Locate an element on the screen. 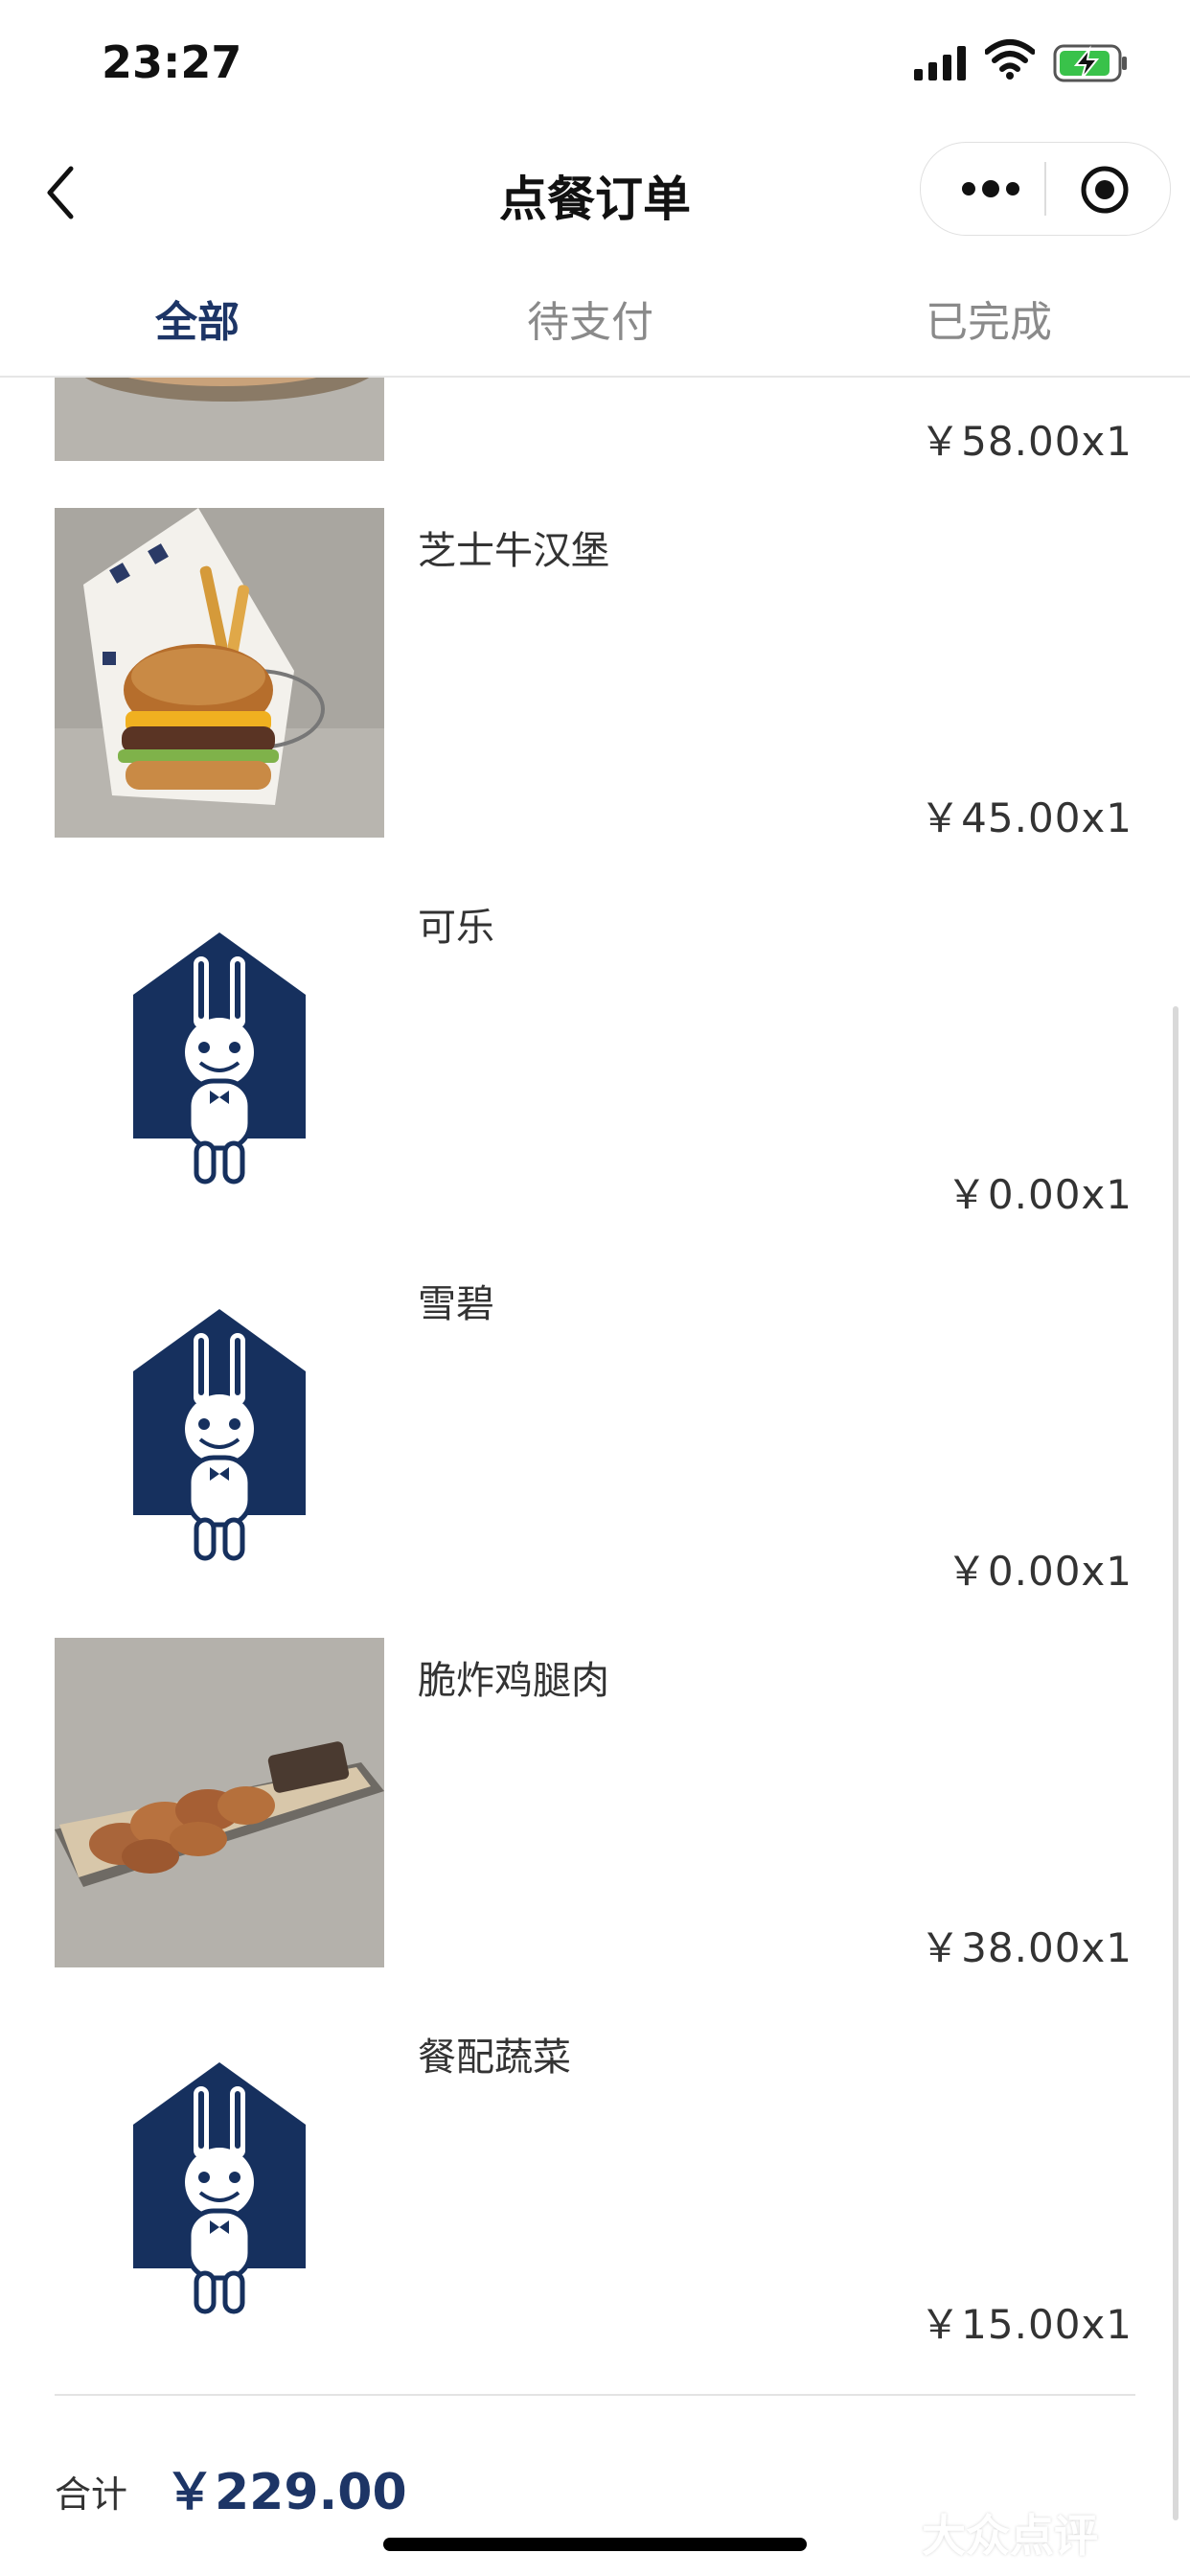 This screenshot has width=1190, height=2576. item-price: ￥38.00x1 is located at coordinates (1027, 1947).